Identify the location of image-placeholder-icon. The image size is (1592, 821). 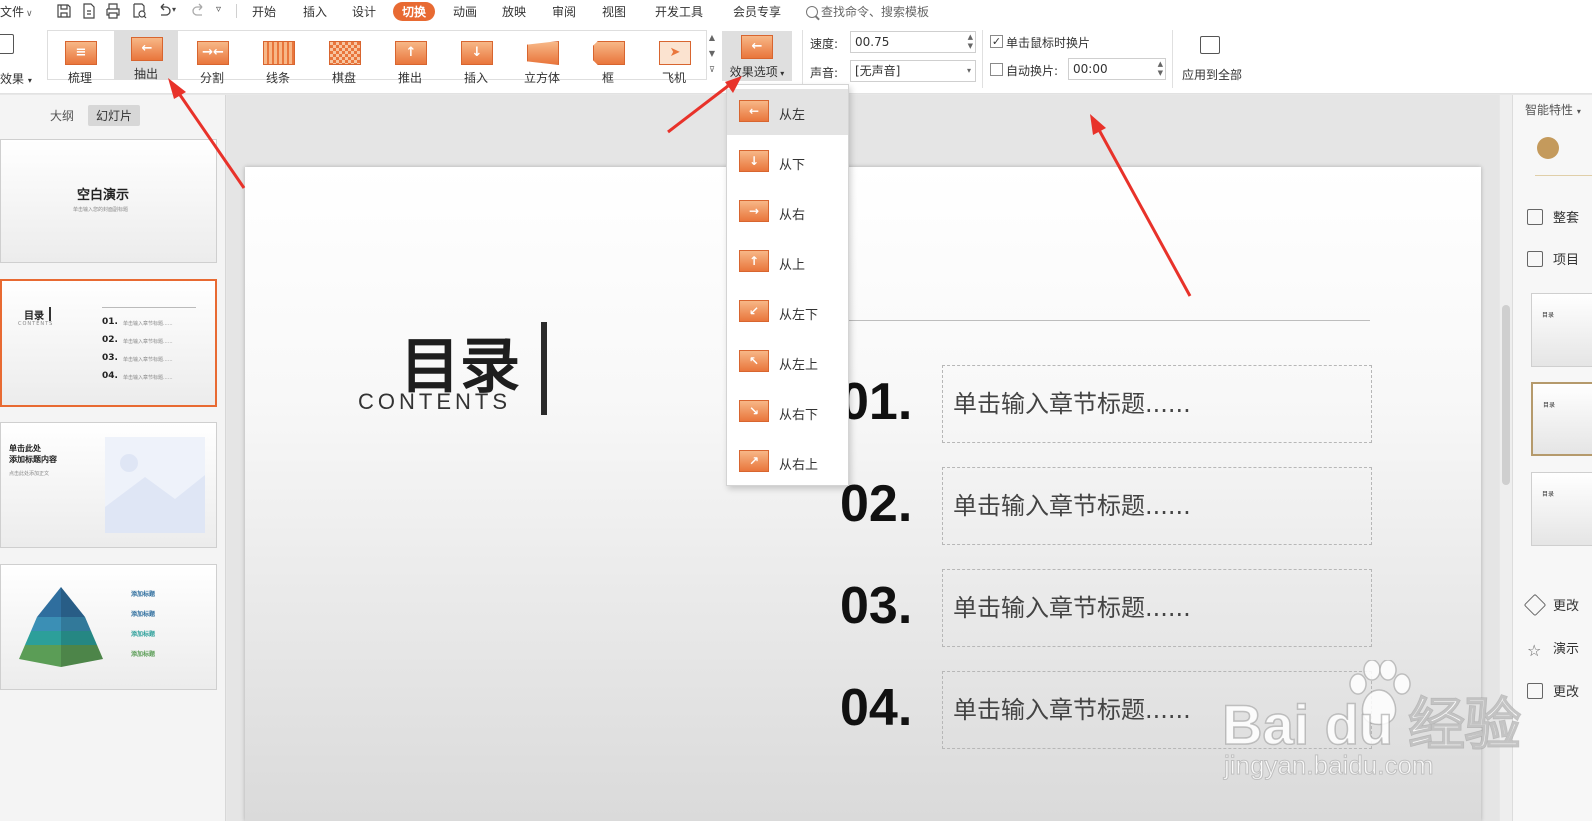
(155, 493).